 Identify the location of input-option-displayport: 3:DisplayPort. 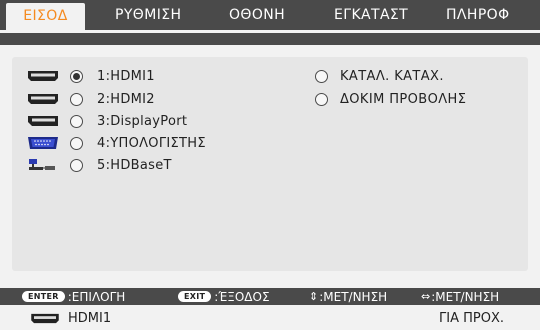
(107, 121).